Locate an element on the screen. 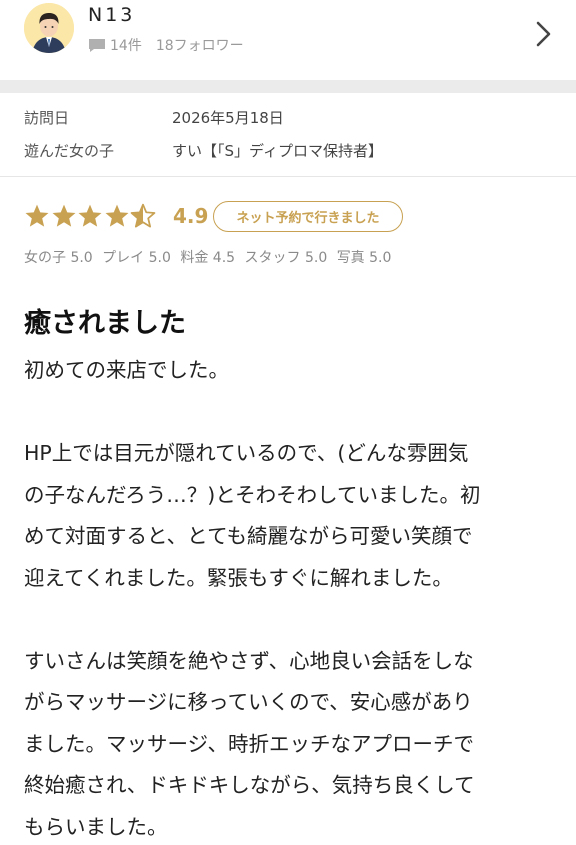 The height and width of the screenshot is (845, 576). follower-count: 18フォロワー is located at coordinates (199, 46).